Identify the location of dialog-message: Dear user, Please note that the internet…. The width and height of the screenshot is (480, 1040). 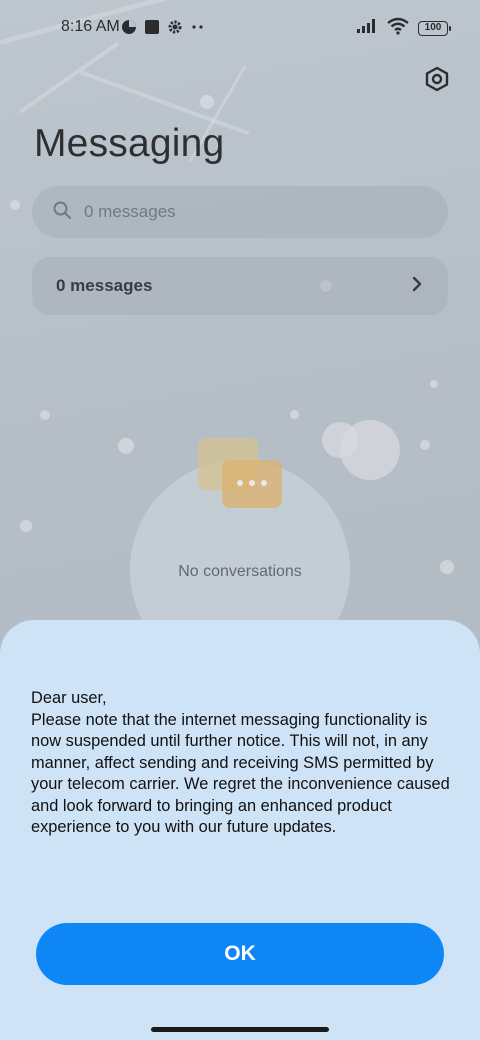
(240, 762).